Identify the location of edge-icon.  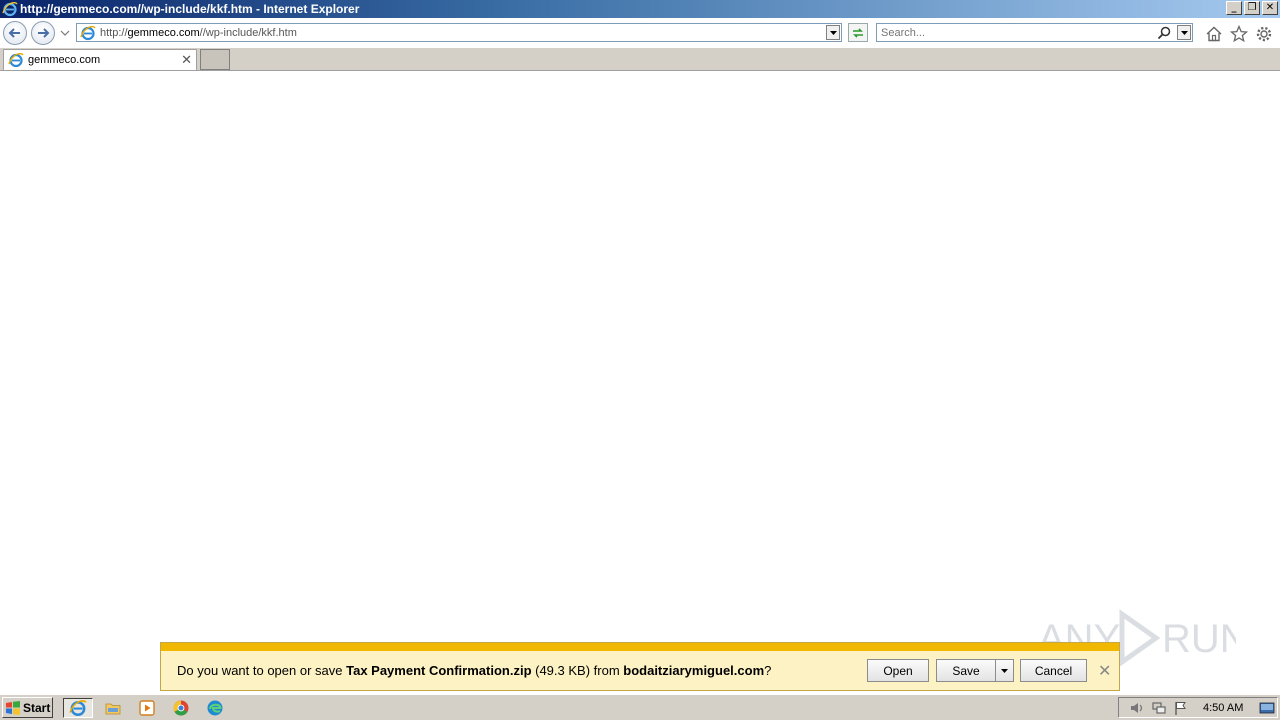
(215, 708).